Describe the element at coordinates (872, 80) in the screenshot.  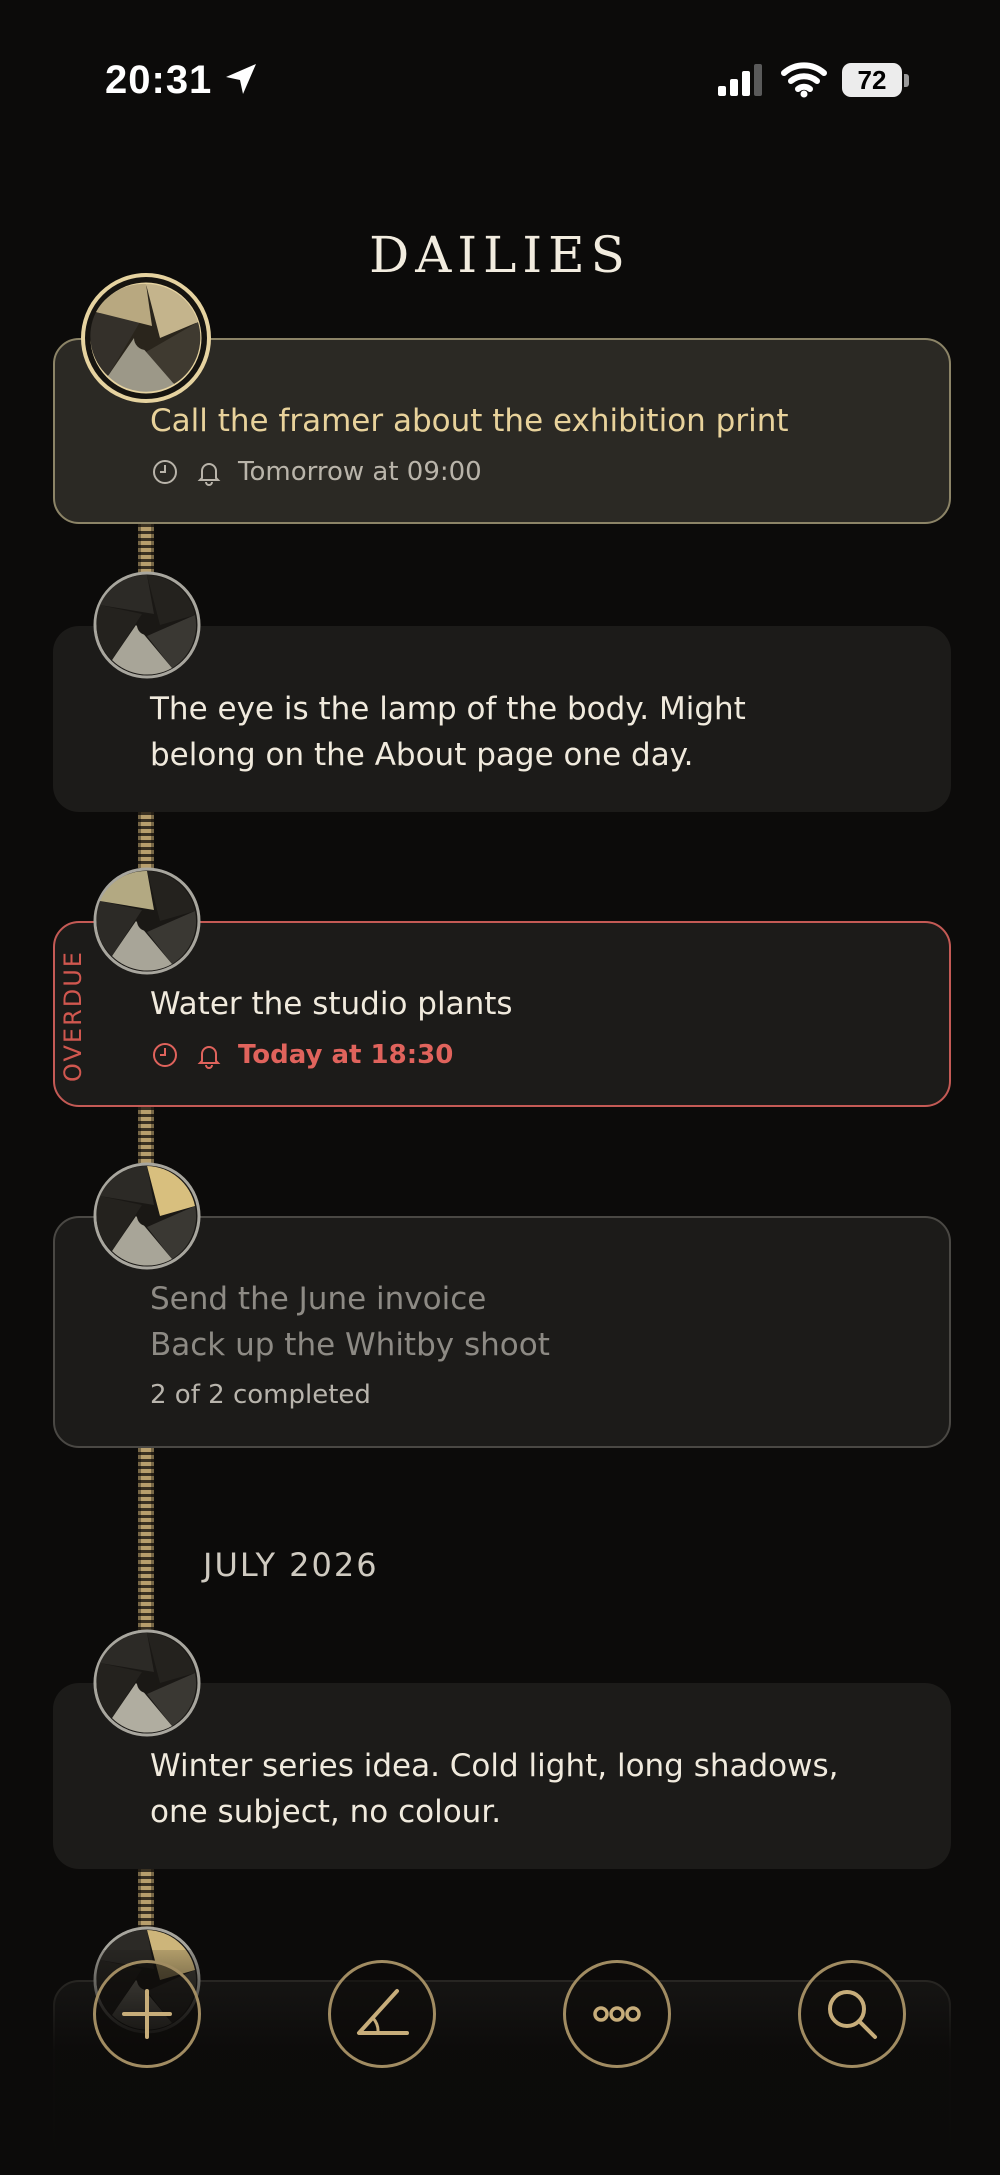
I see `battery-level: 72` at that location.